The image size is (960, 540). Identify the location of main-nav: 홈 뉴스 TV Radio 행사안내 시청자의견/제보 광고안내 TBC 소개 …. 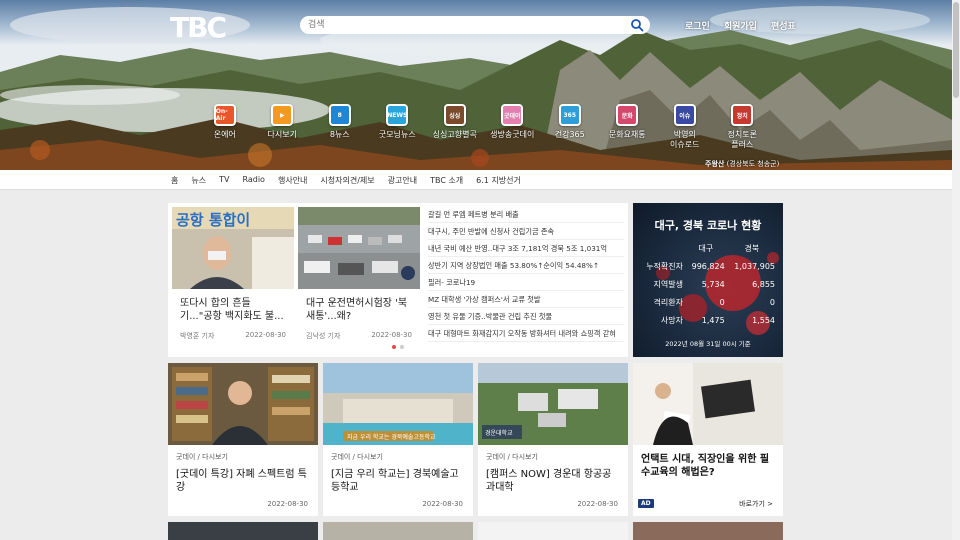
(476, 180).